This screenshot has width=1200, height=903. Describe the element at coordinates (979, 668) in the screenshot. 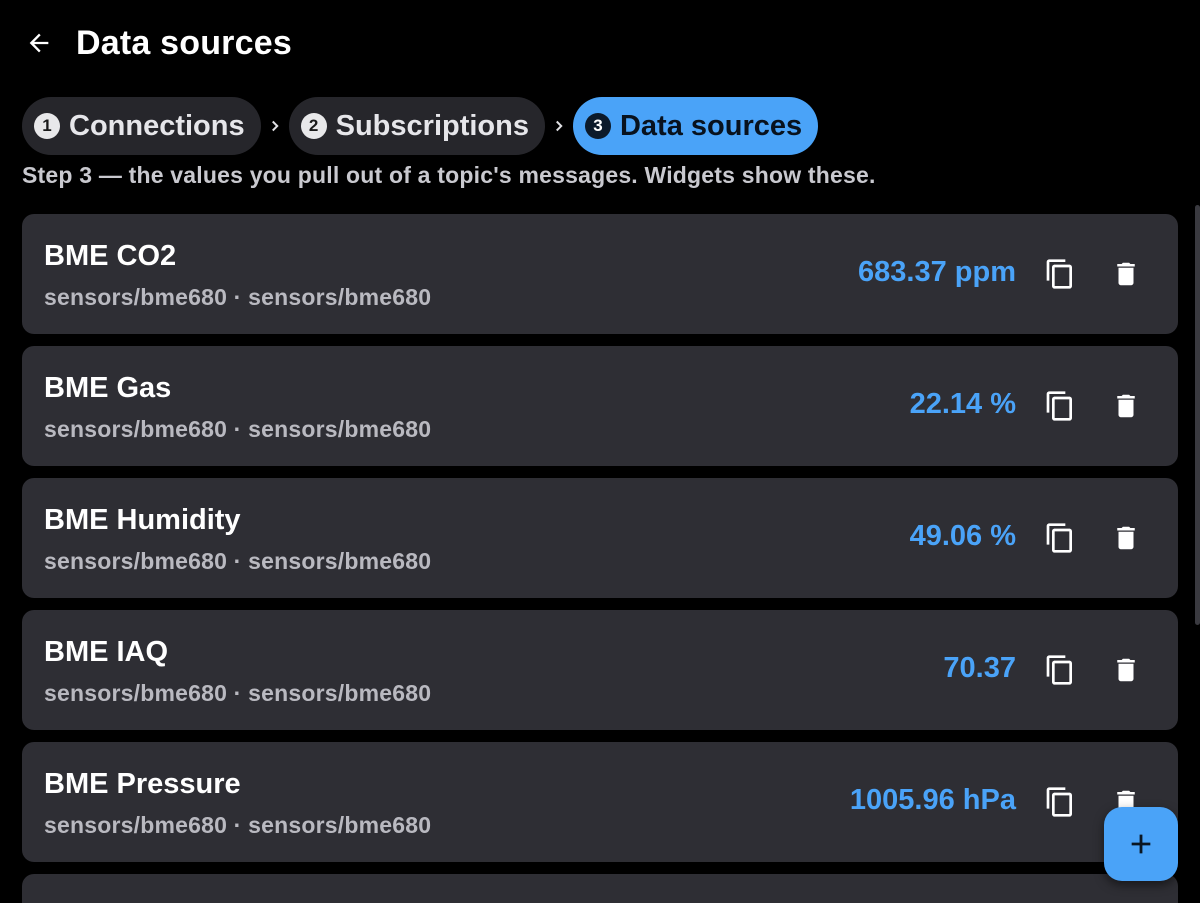

I see `source-value: 70.37` at that location.